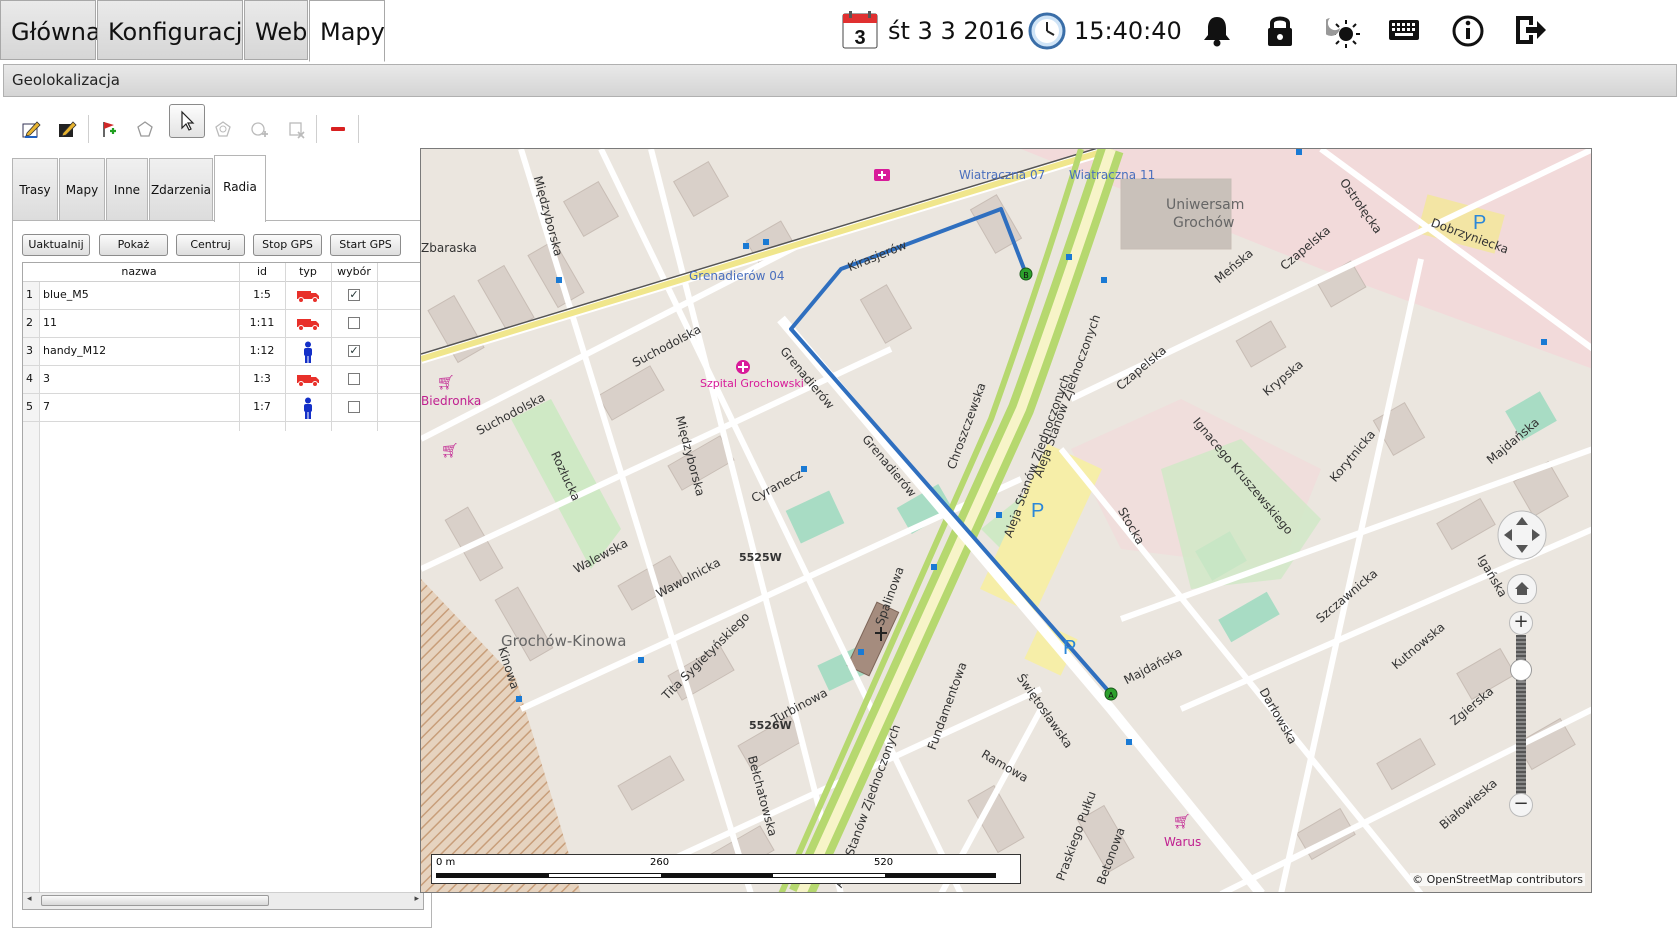 The image size is (1680, 946). I want to click on label-grochow-kinowa: Grochów-Kinowa, so click(564, 641).